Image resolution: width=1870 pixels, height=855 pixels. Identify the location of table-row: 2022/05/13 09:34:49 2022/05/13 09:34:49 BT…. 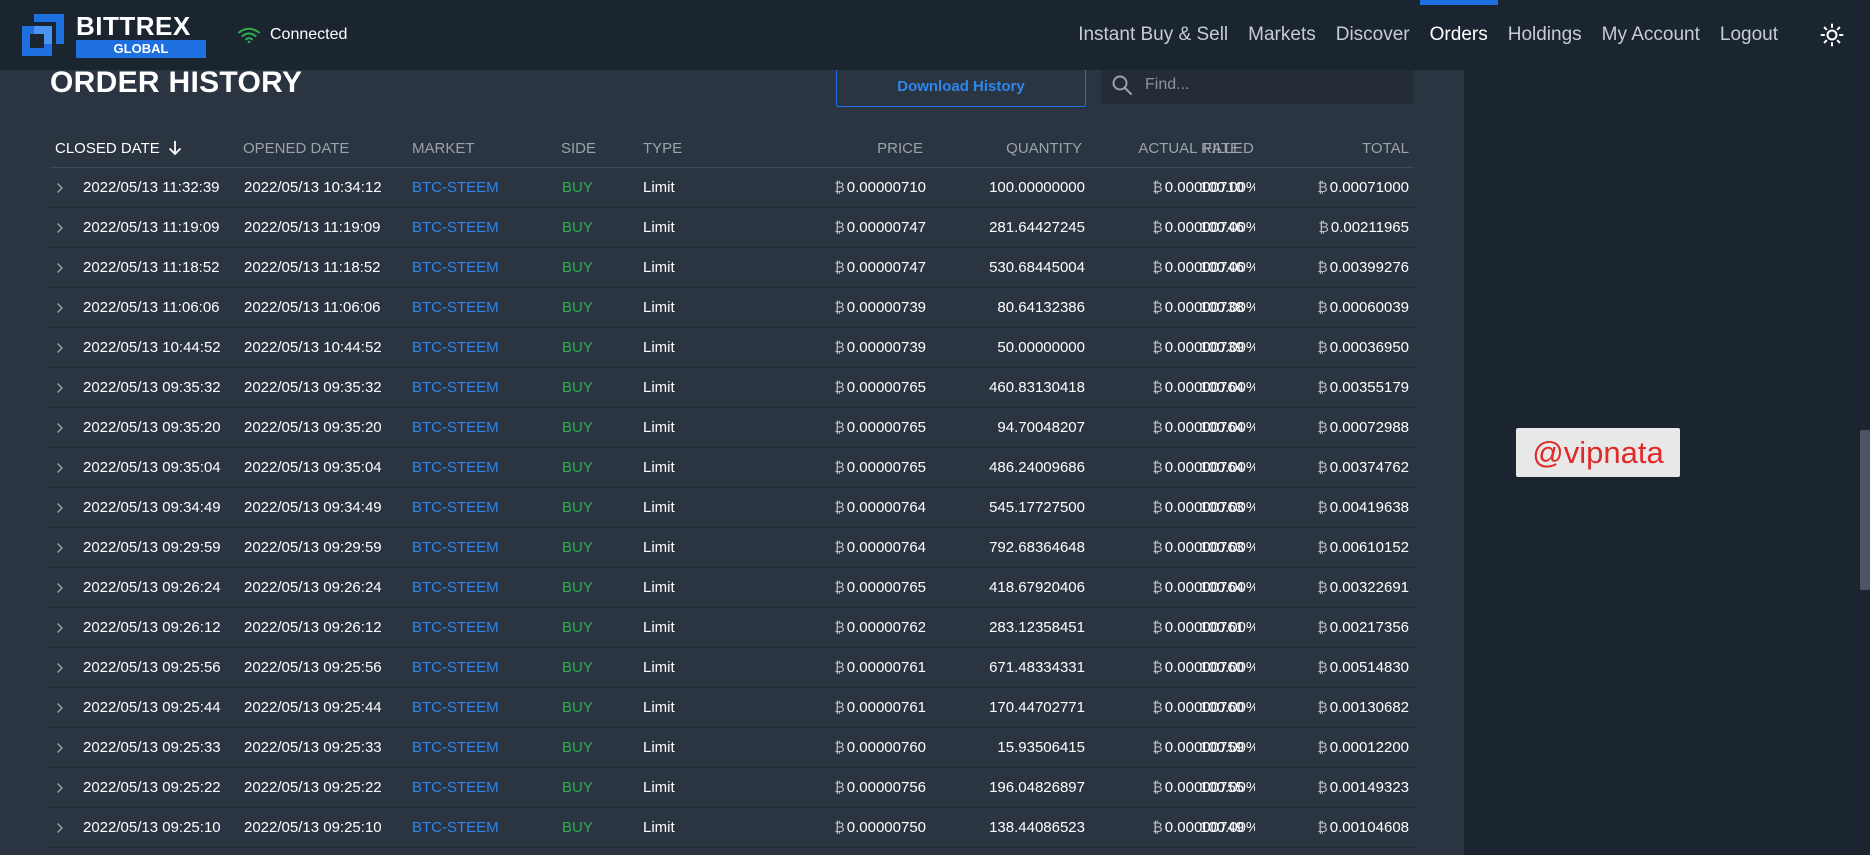
(732, 508).